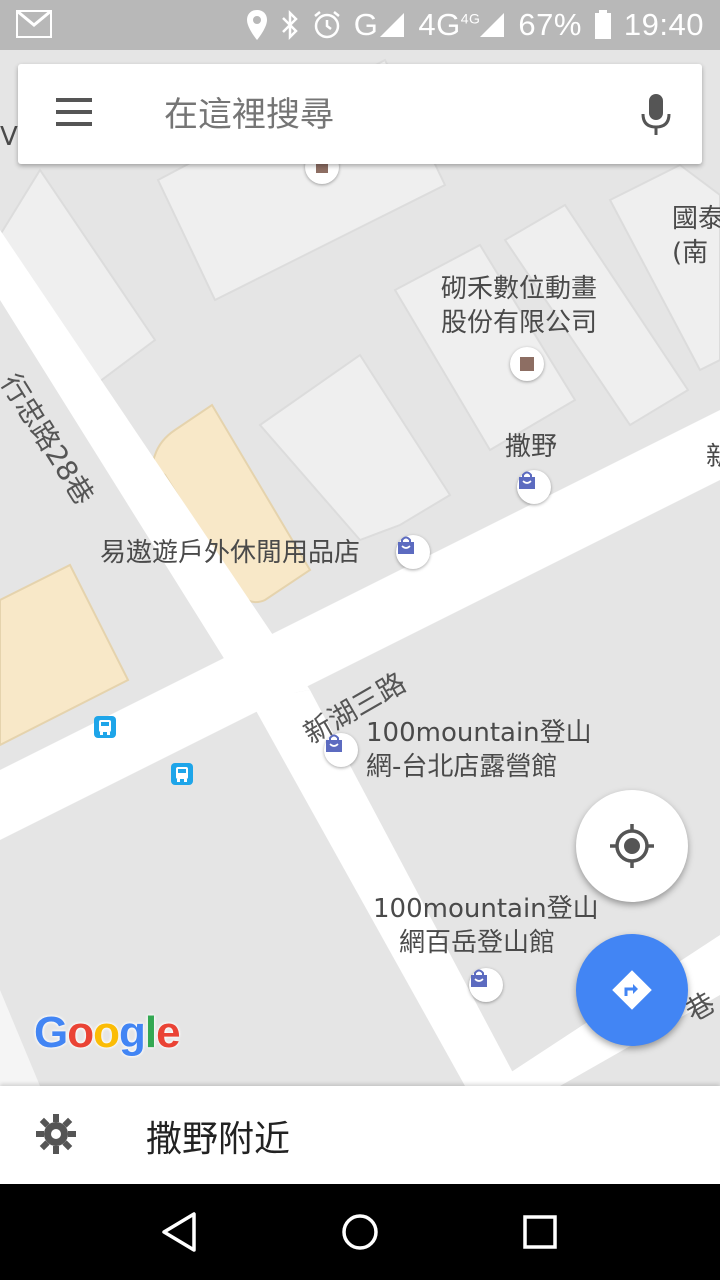  I want to click on poi-mountain2-line1: 100mountain登山, so click(486, 909).